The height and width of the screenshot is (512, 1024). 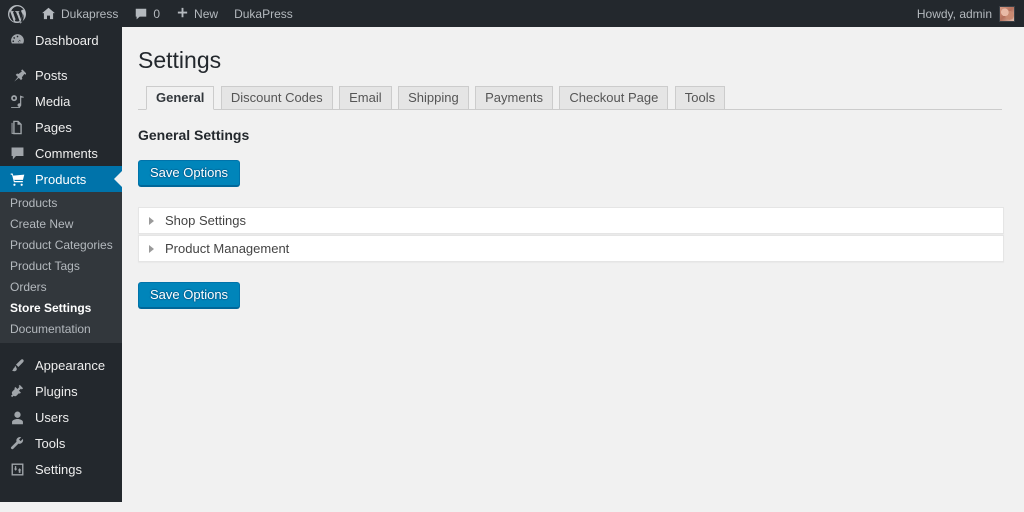 What do you see at coordinates (180, 98) in the screenshot?
I see `tab-general: General` at bounding box center [180, 98].